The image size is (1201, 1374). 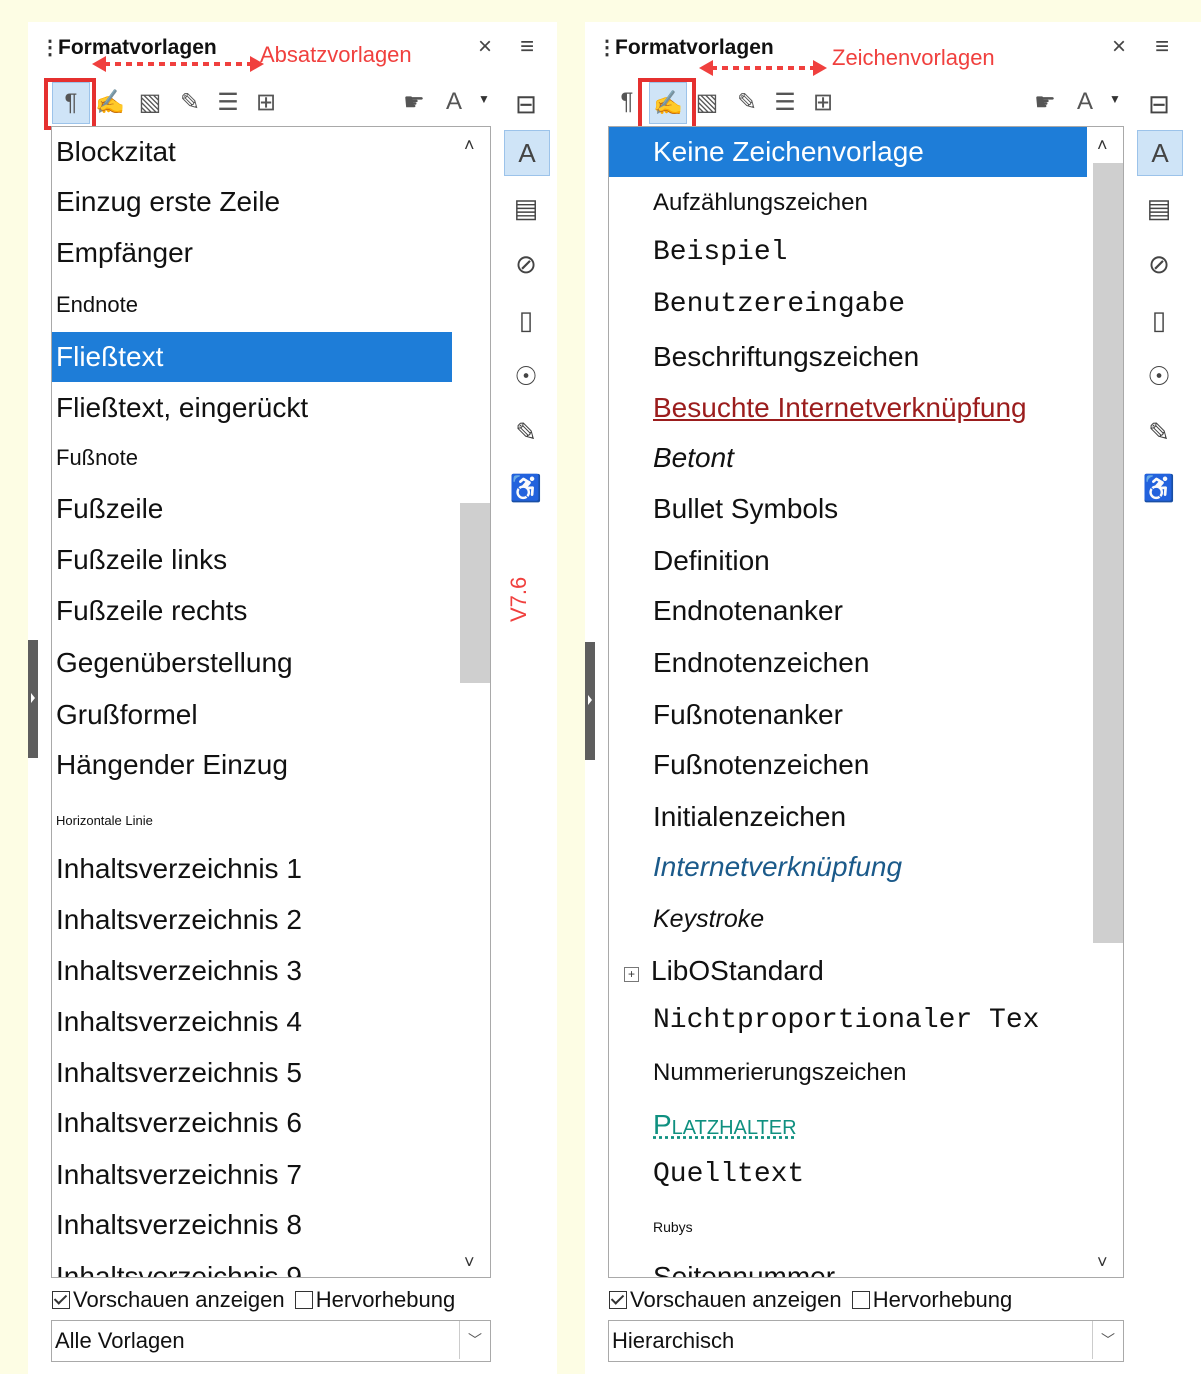 What do you see at coordinates (252, 560) in the screenshot?
I see `list-item: Fußzeile links` at bounding box center [252, 560].